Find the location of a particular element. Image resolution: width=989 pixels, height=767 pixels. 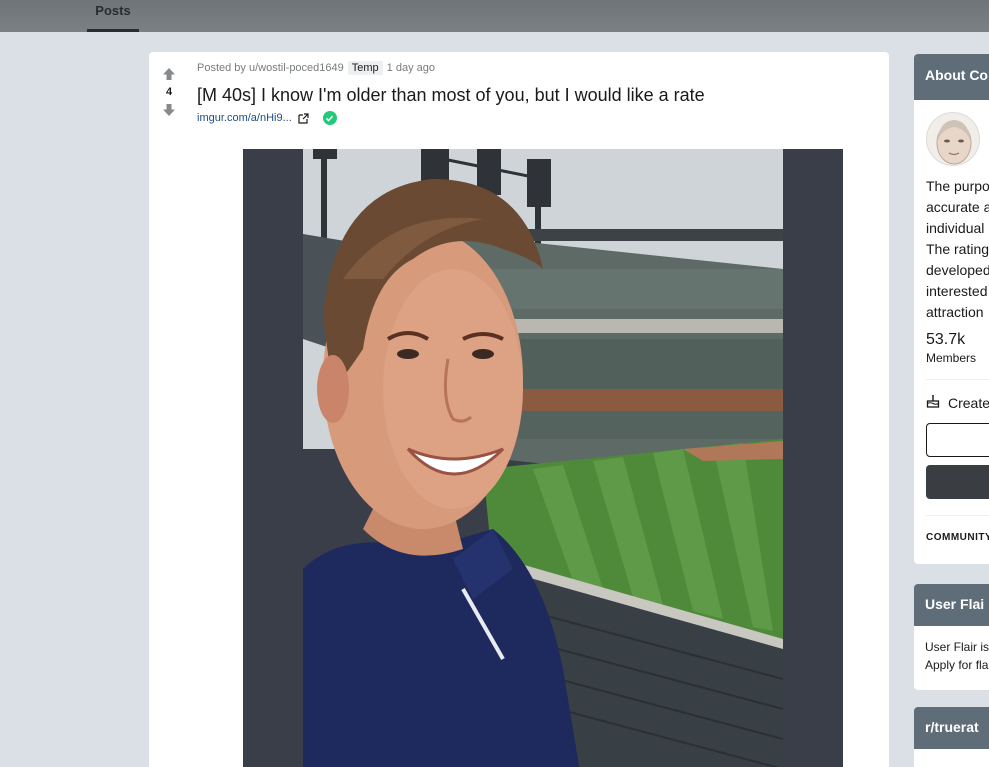

description-line: individual is located at coordinates (955, 228).